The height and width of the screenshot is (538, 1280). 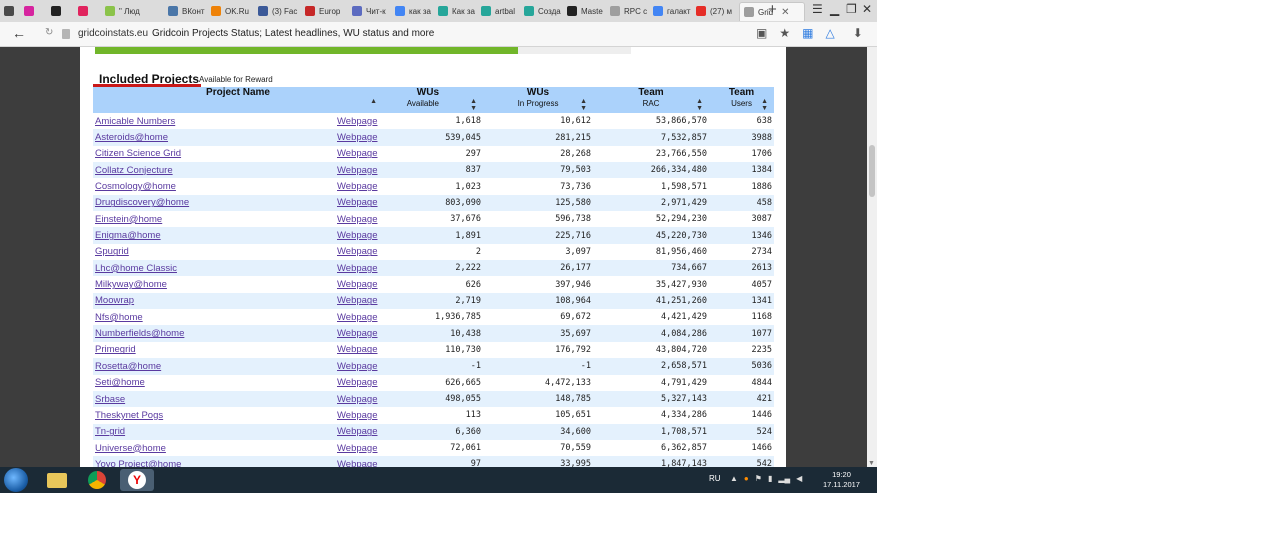 What do you see at coordinates (715, 478) in the screenshot?
I see `language-indicator: RU` at bounding box center [715, 478].